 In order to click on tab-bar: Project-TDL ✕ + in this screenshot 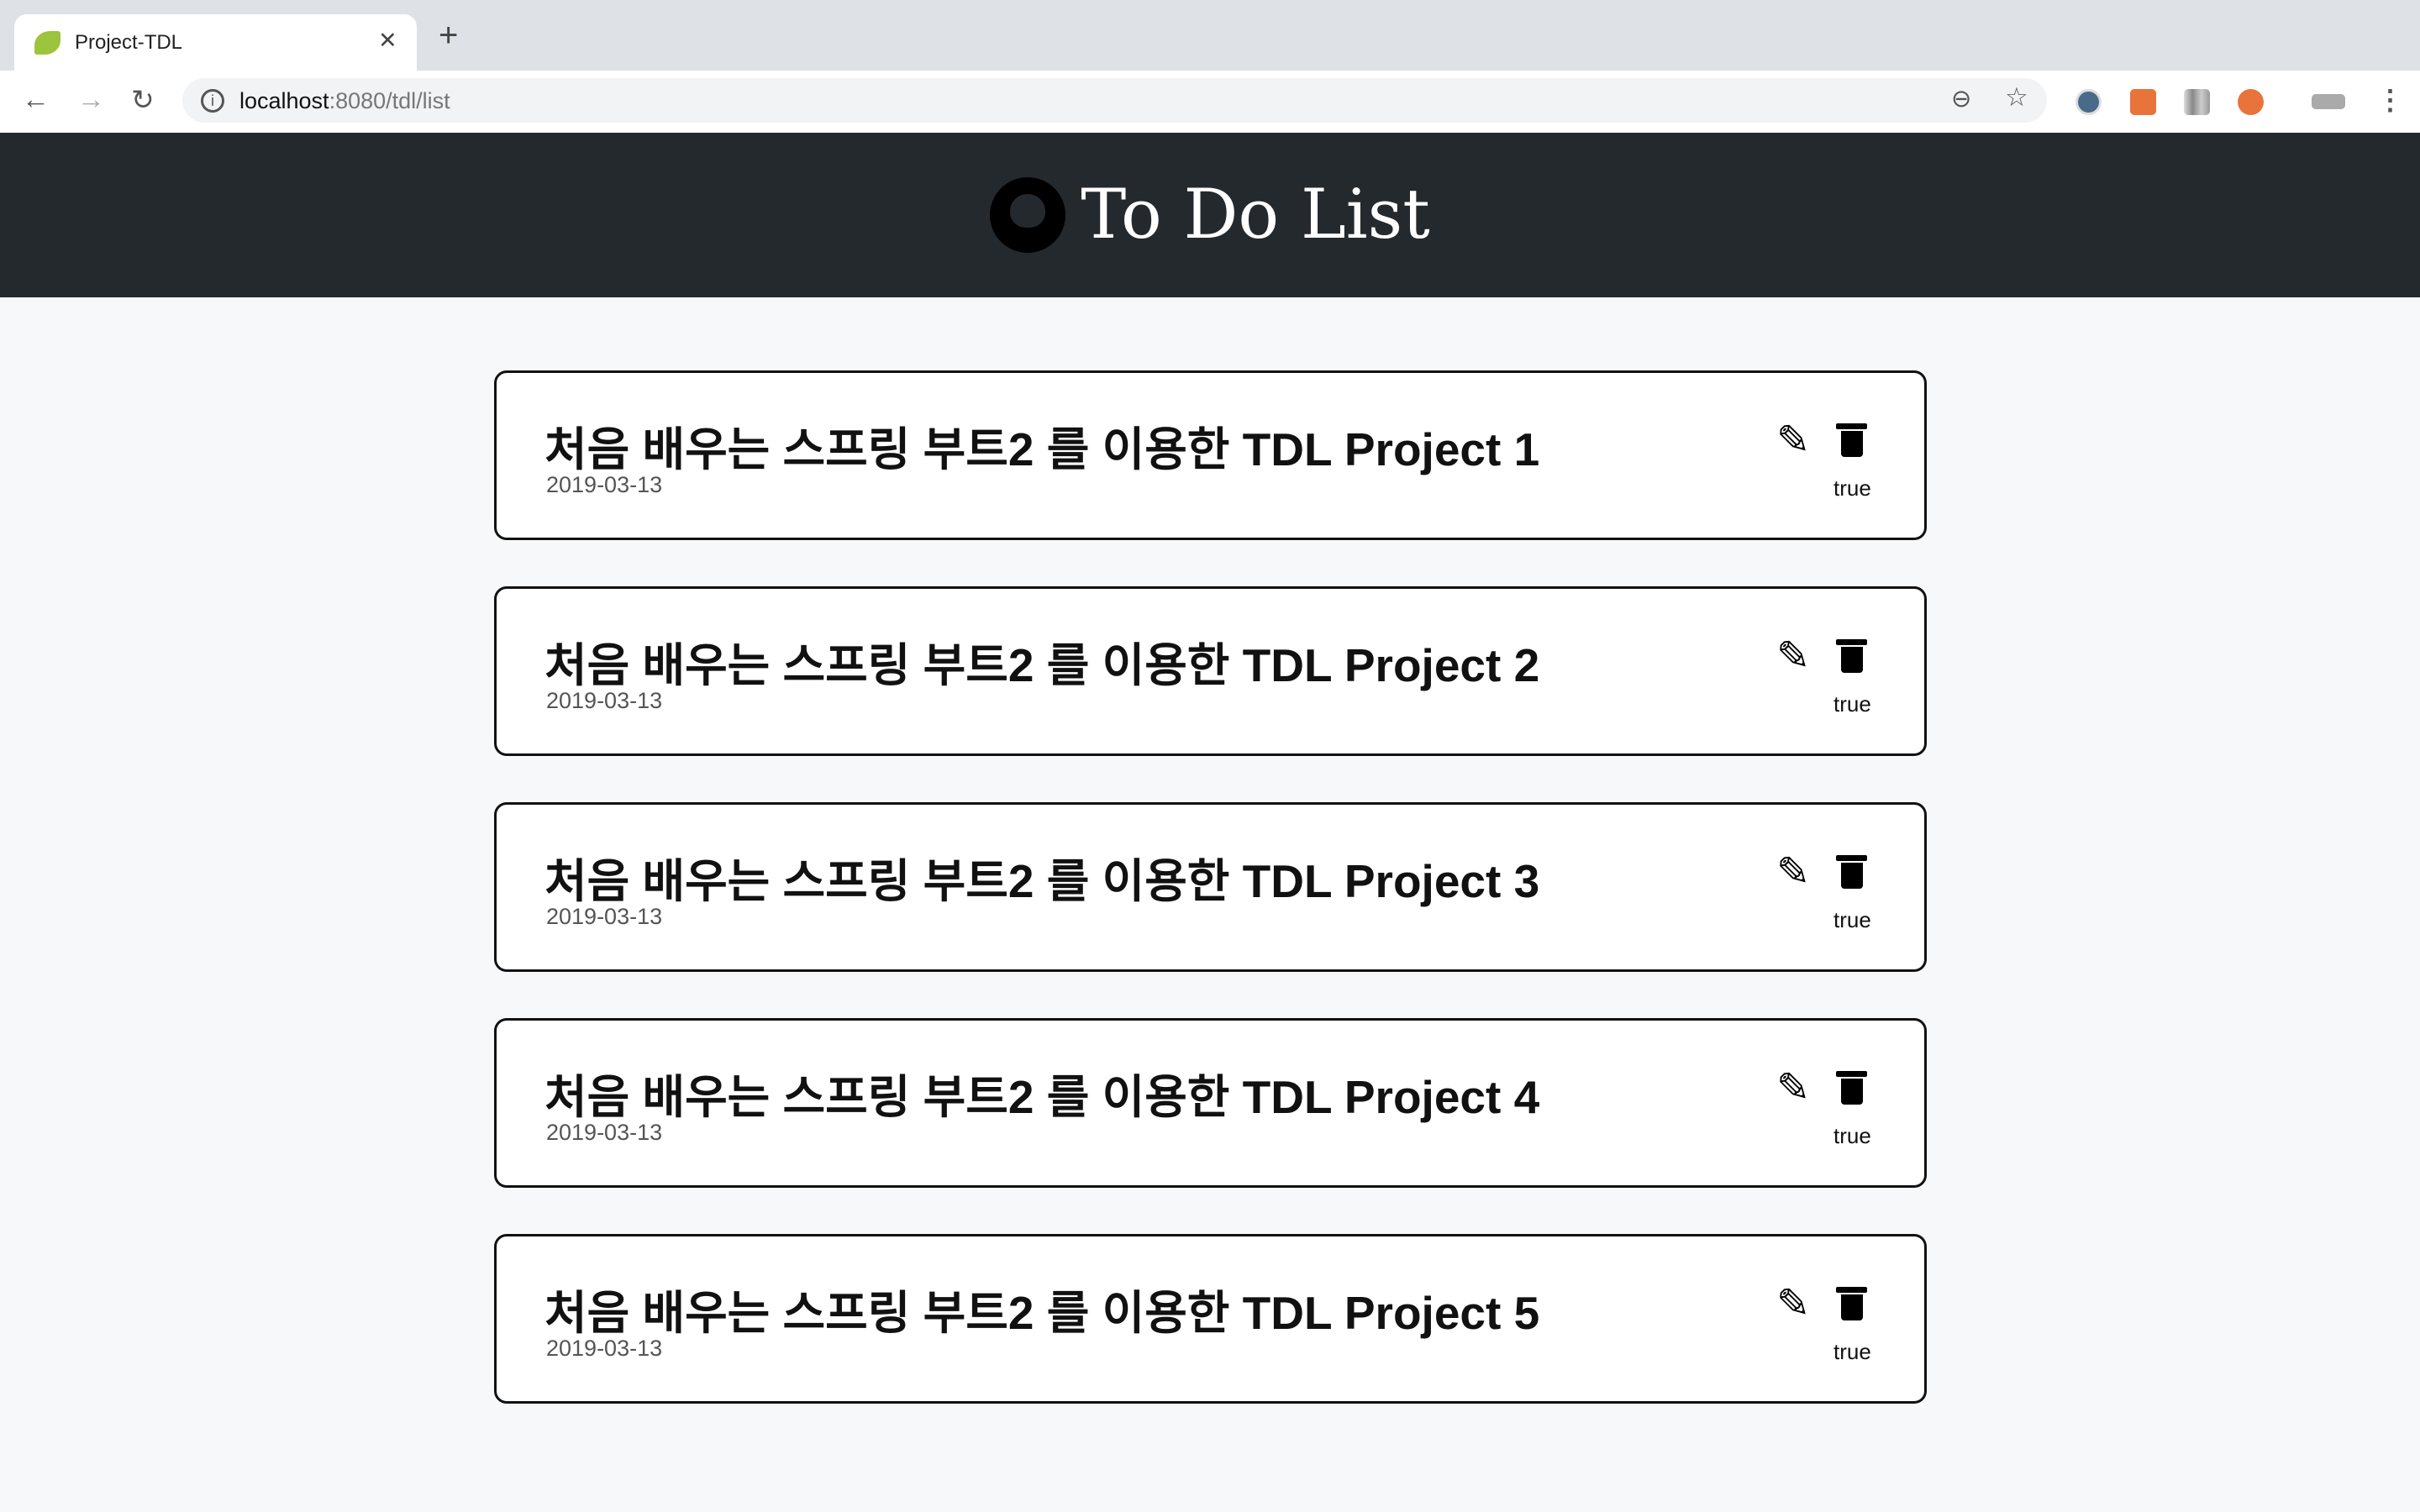, I will do `click(1210, 35)`.